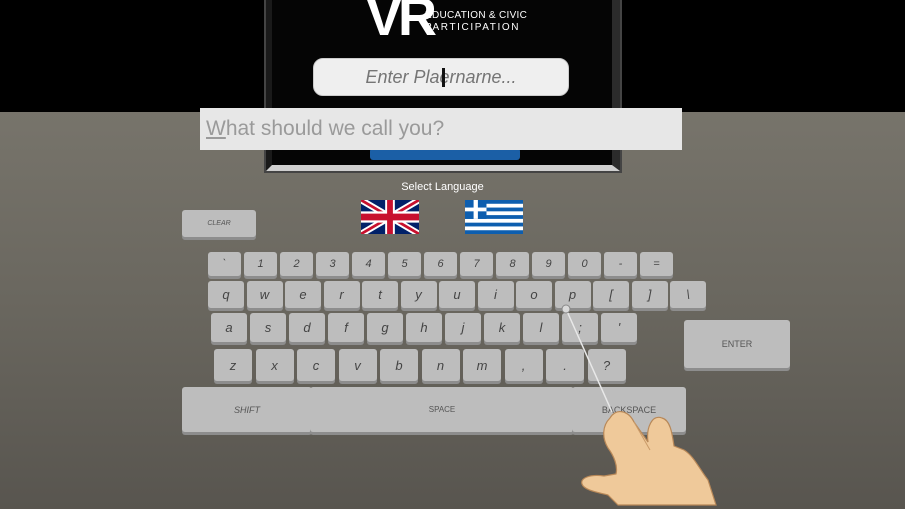 Image resolution: width=905 pixels, height=509 pixels. I want to click on hand-icon, so click(649, 458).